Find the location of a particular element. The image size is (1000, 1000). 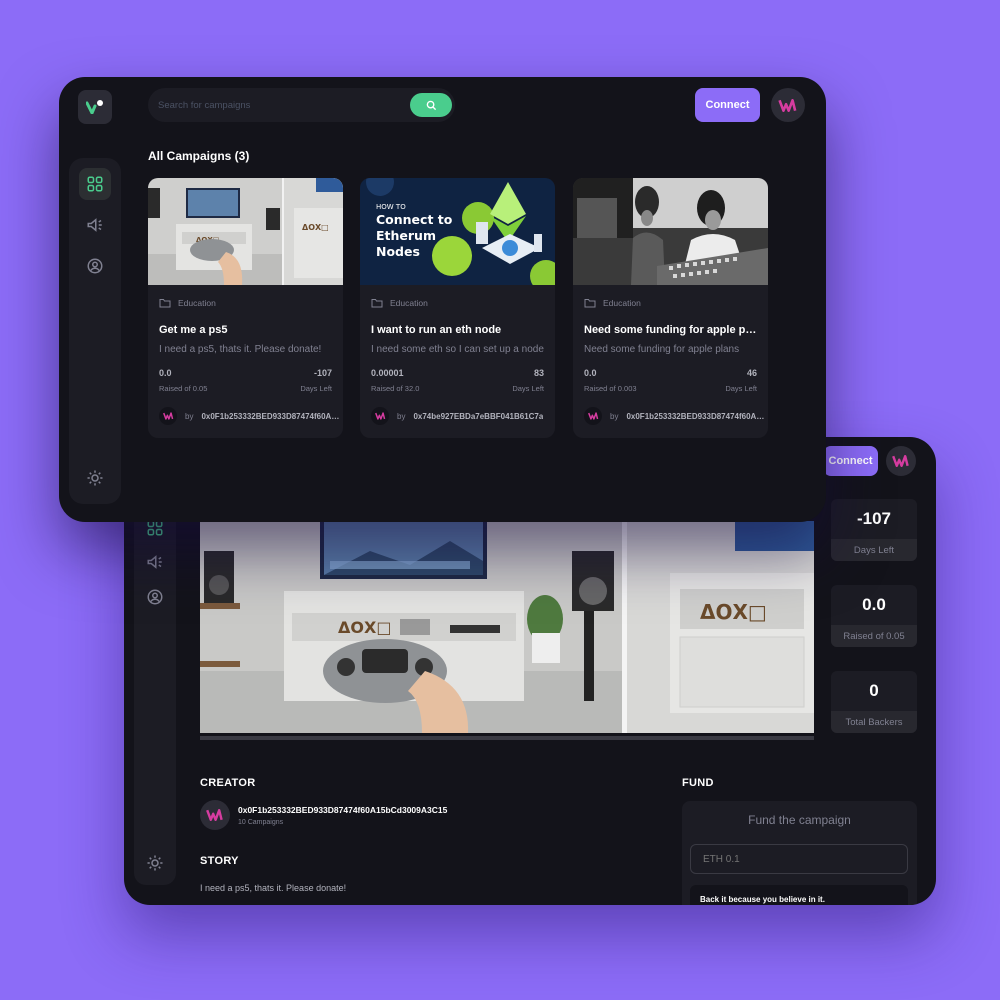

svg-text: Connect to is located at coordinates (414, 219).